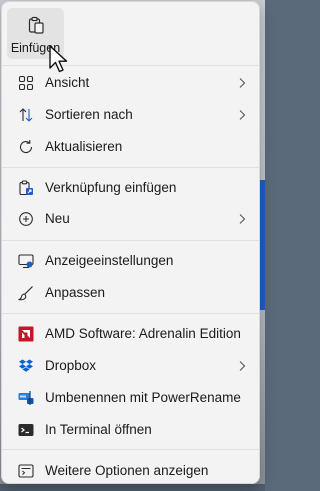 The image size is (320, 491). I want to click on menu-item-dropbox: Dropbox, so click(131, 366).